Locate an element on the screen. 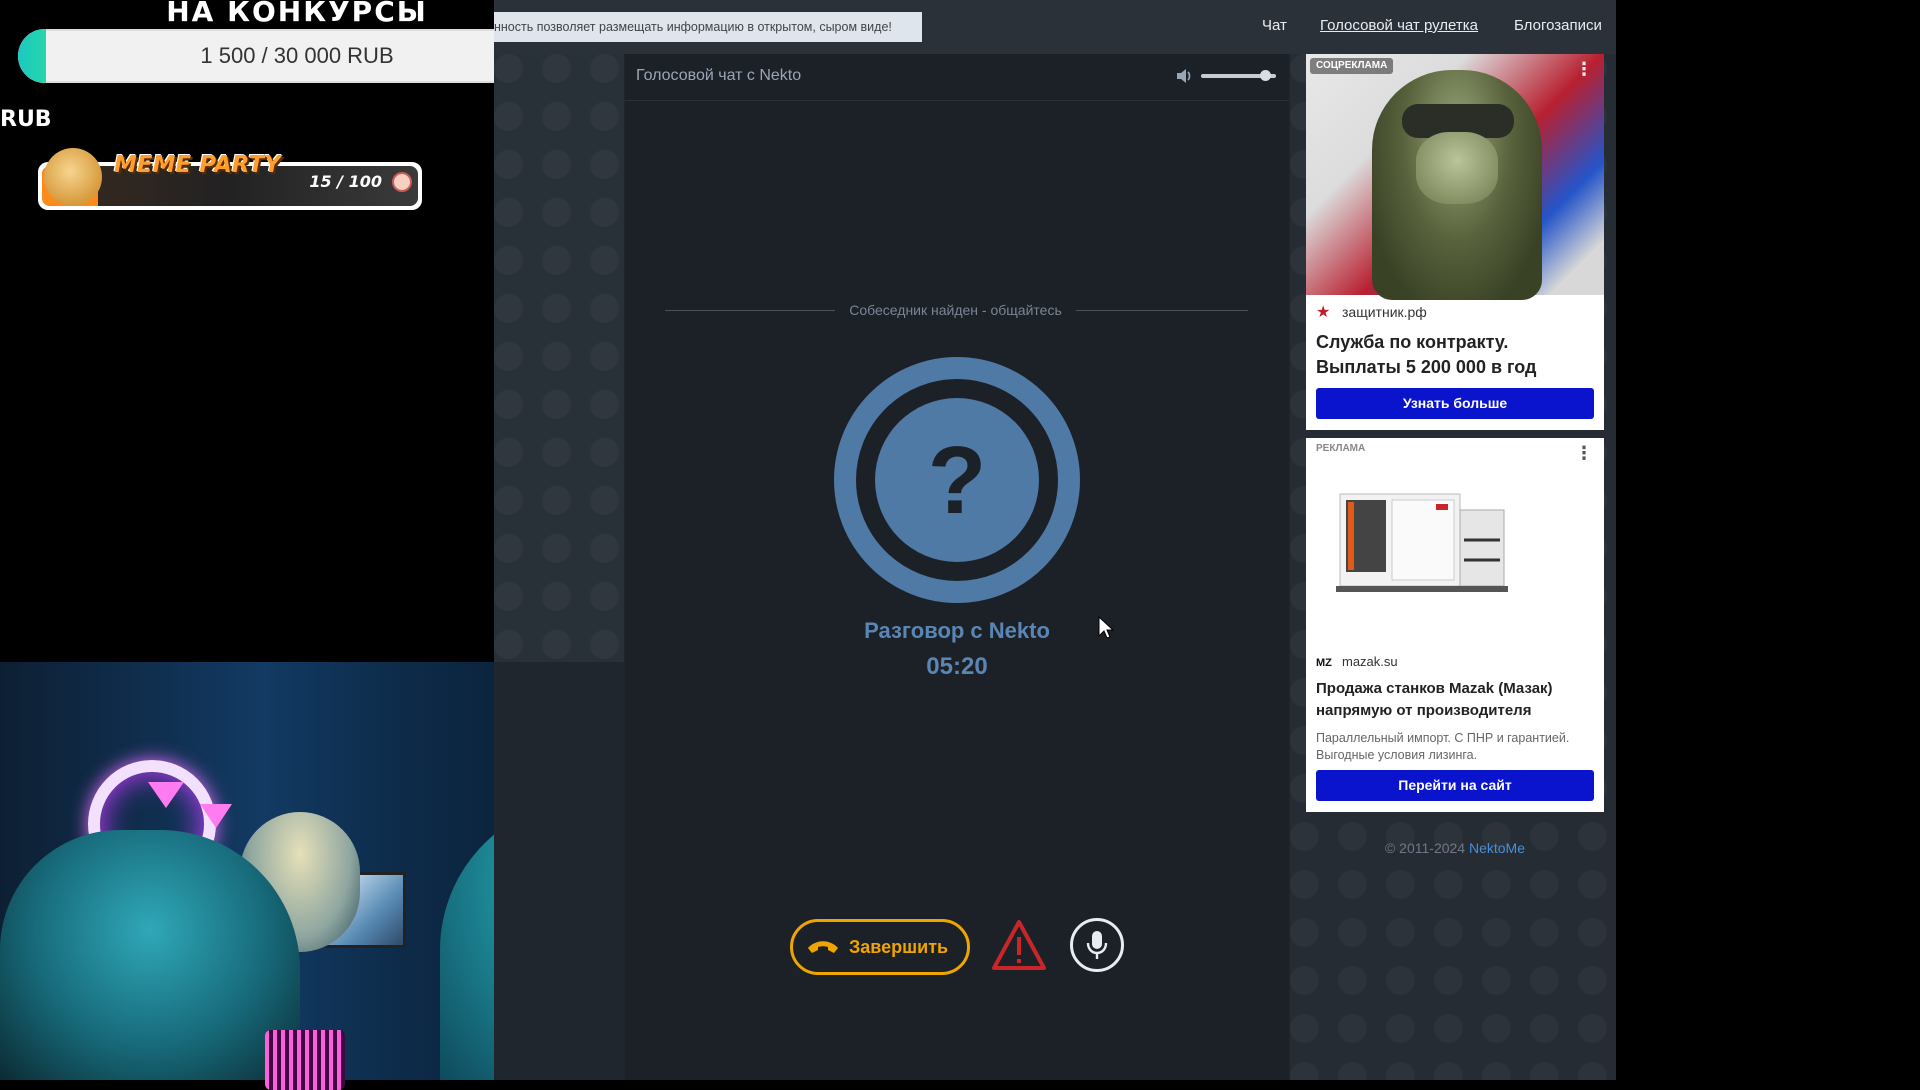 The image size is (1920, 1090). donation-progress-bar: 1 500 / 30 000 RUB is located at coordinates (297, 56).